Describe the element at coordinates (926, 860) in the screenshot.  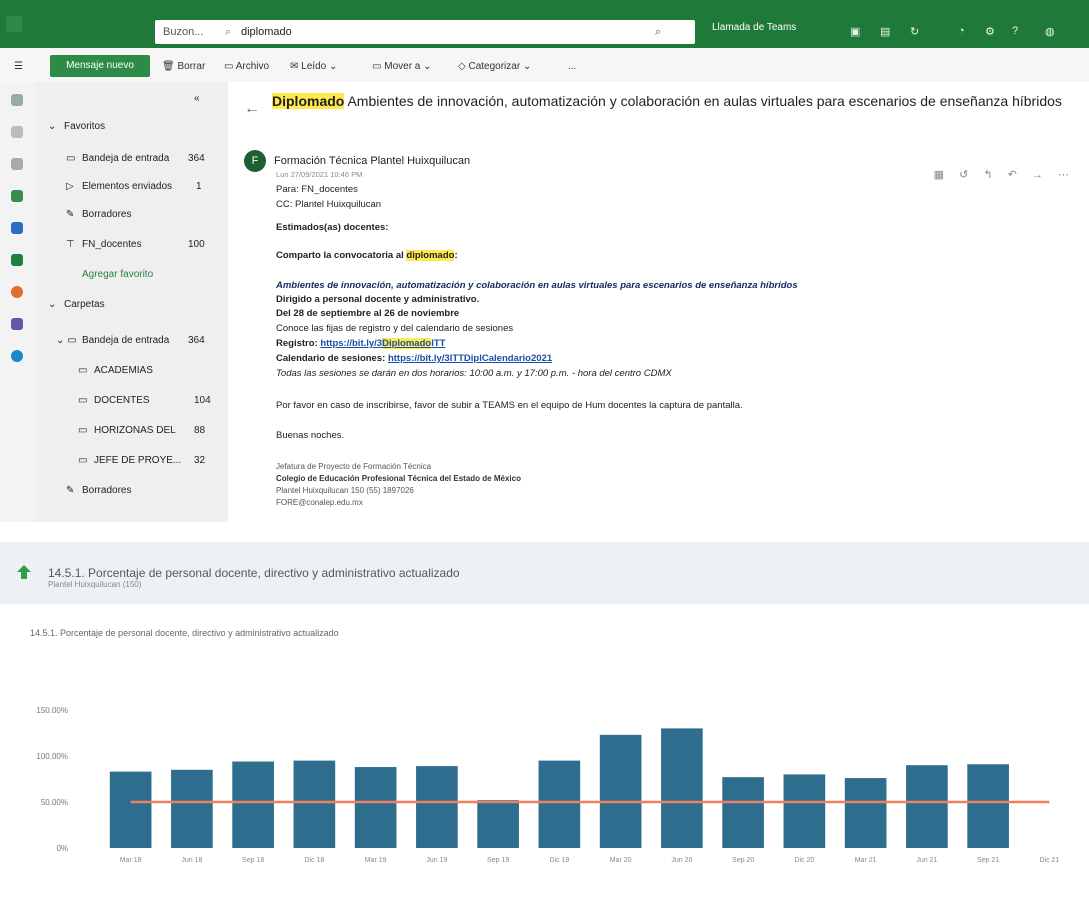
I see `x-tick-label: Jun 21` at that location.